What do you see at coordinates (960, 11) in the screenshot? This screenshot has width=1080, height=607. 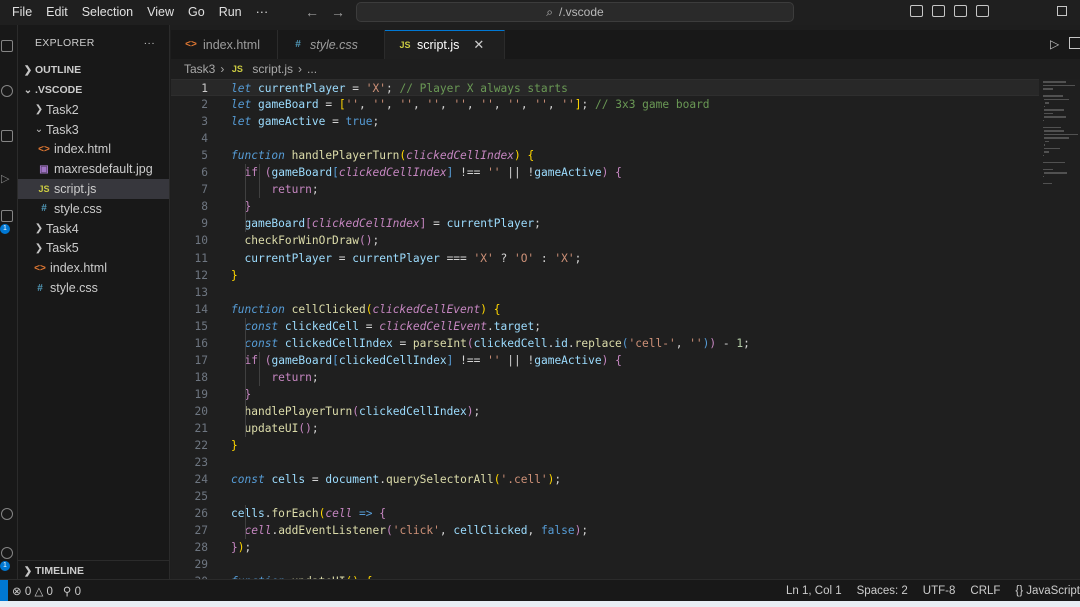 I see `toggle-secondary-sidebar-icon` at bounding box center [960, 11].